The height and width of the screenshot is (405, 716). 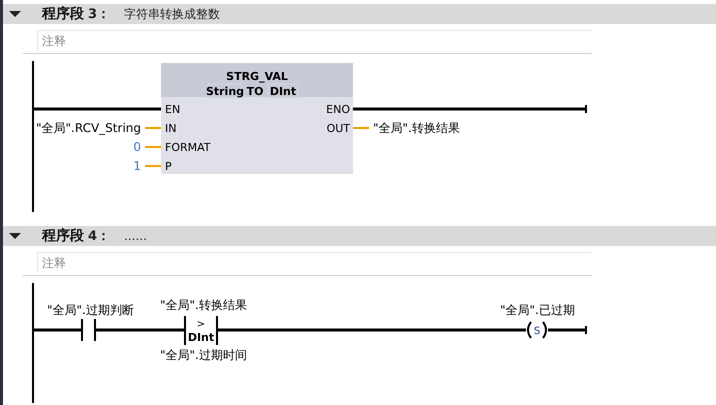 I want to click on compare-symbol, so click(x=201, y=330).